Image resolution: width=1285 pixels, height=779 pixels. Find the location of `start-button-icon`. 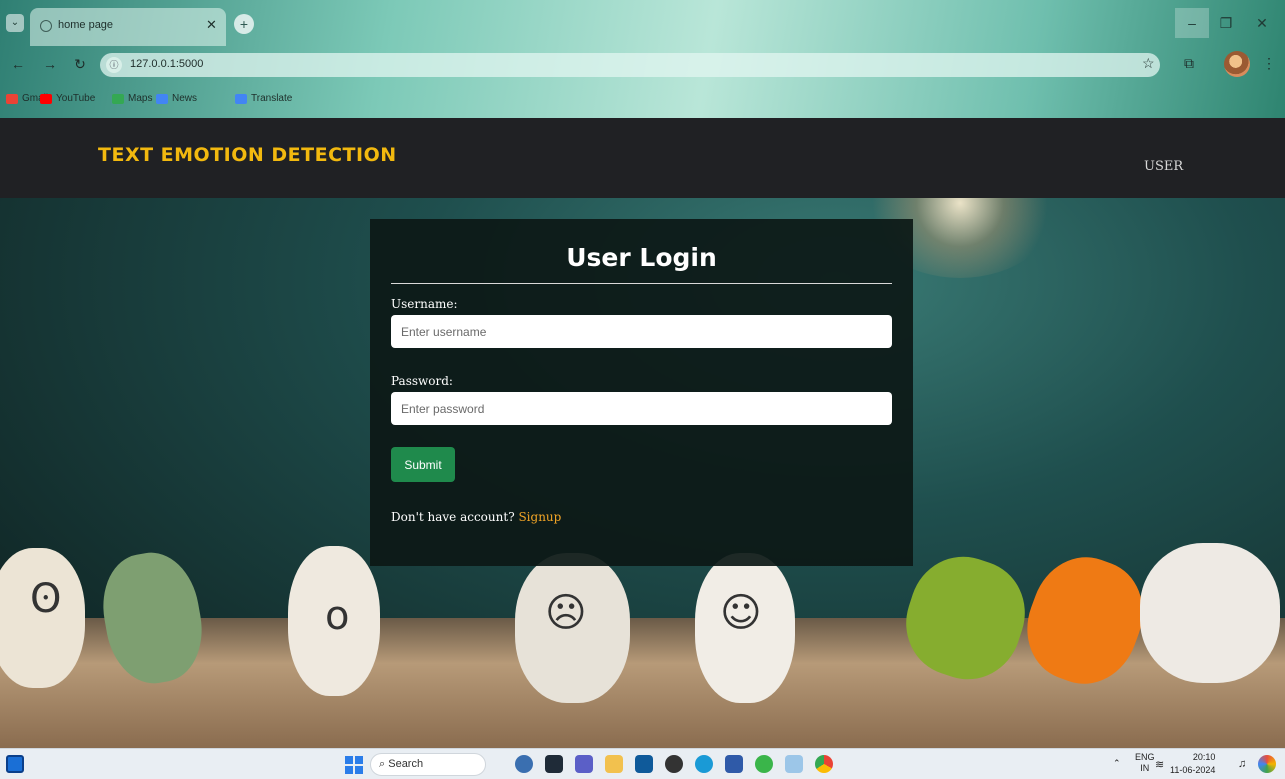

start-button-icon is located at coordinates (354, 765).